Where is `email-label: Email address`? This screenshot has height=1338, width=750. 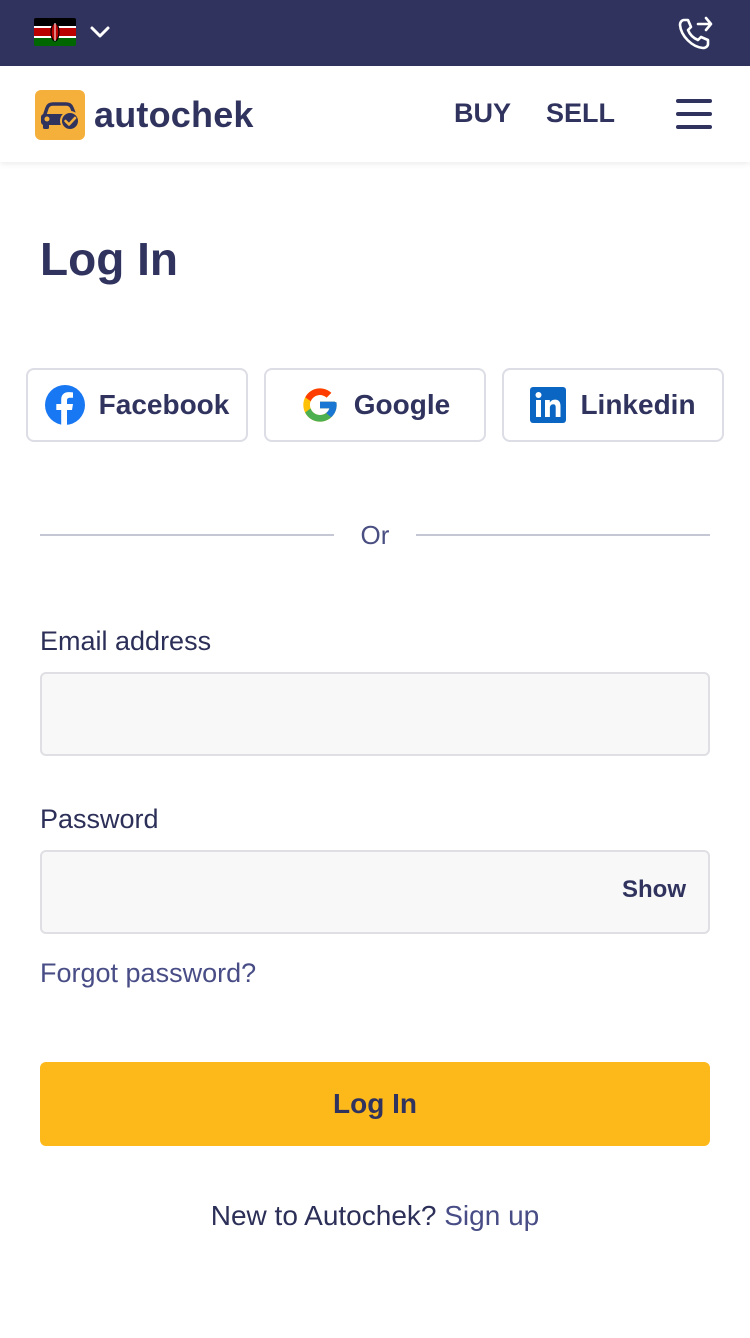
email-label: Email address is located at coordinates (126, 641).